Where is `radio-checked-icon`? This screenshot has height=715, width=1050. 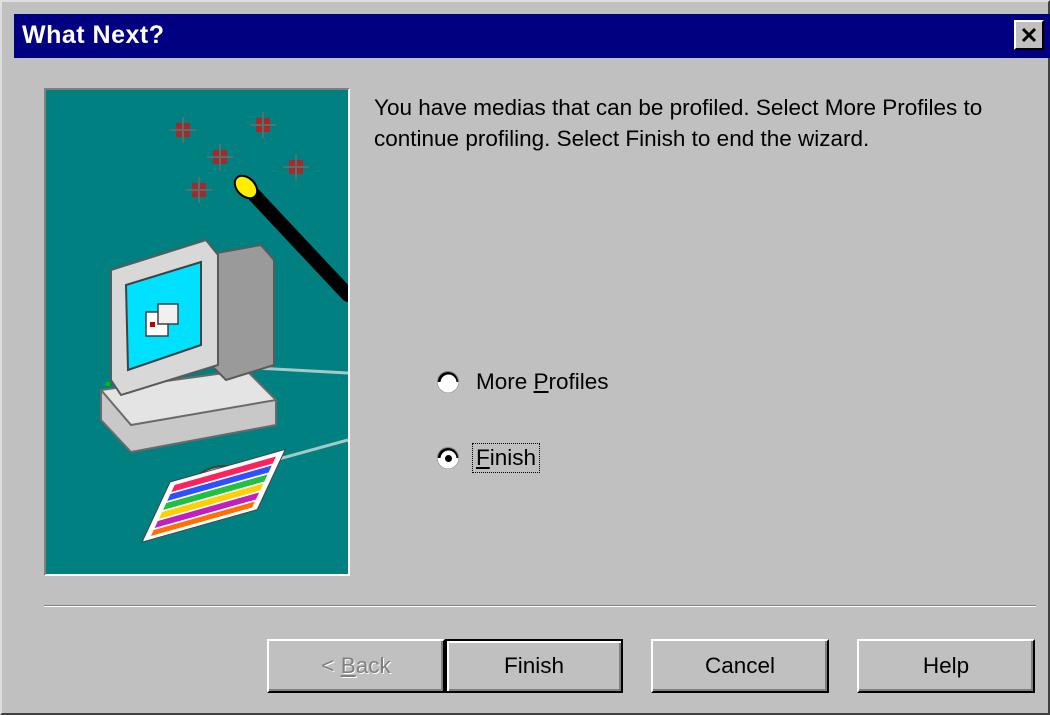
radio-checked-icon is located at coordinates (448, 458).